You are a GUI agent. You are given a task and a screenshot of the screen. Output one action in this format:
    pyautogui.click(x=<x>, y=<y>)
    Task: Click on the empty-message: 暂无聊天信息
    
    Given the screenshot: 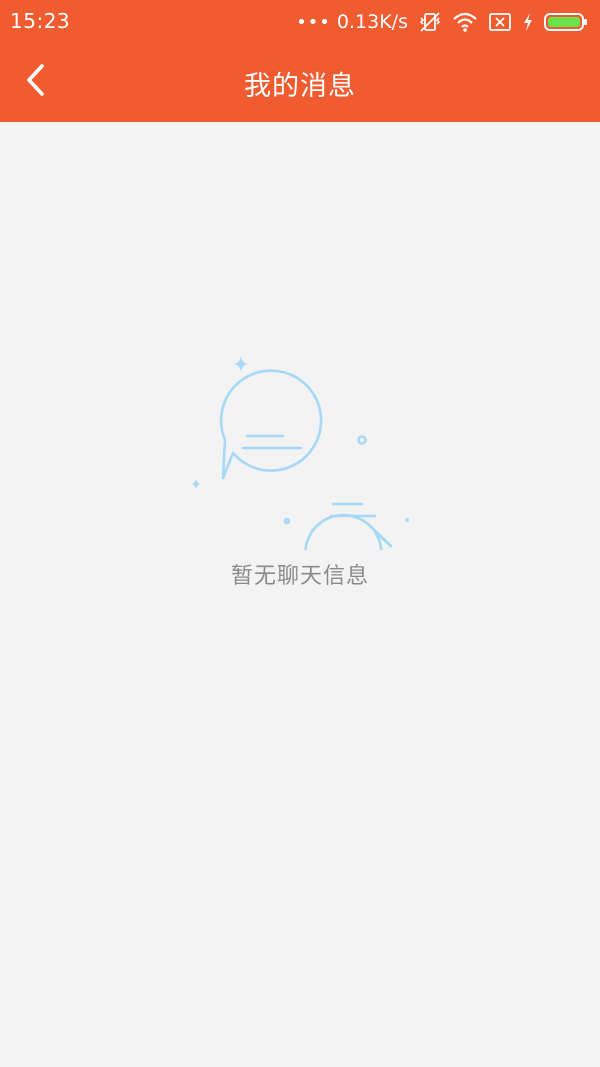 What is the action you would take?
    pyautogui.click(x=299, y=576)
    